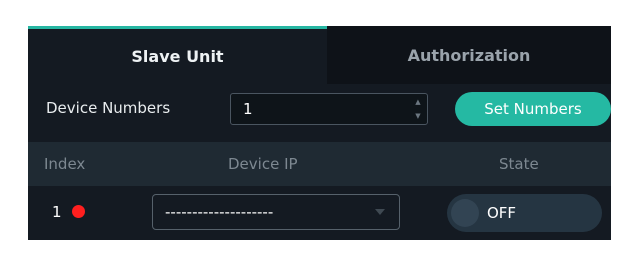 The image size is (633, 258). What do you see at coordinates (524, 213) in the screenshot?
I see `state-toggle: OFF` at bounding box center [524, 213].